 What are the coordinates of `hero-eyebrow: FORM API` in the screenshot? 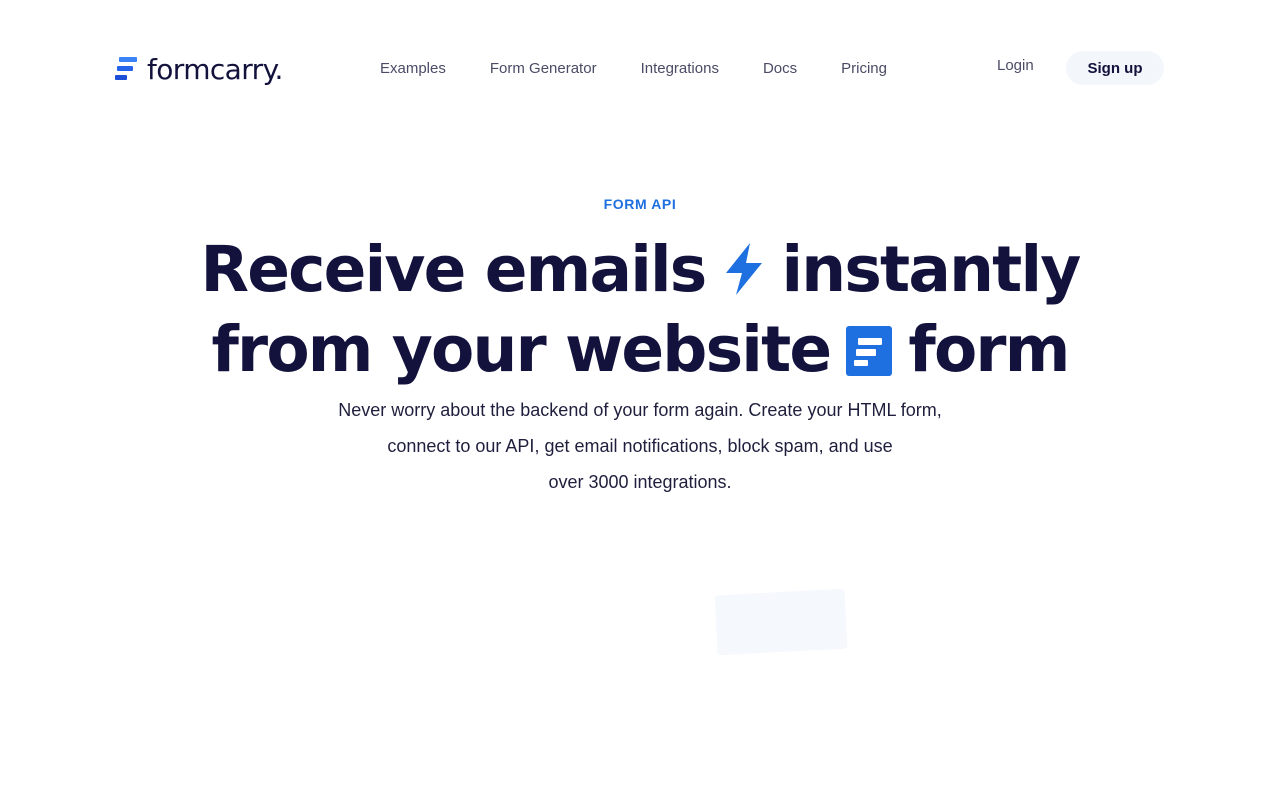 It's located at (640, 204).